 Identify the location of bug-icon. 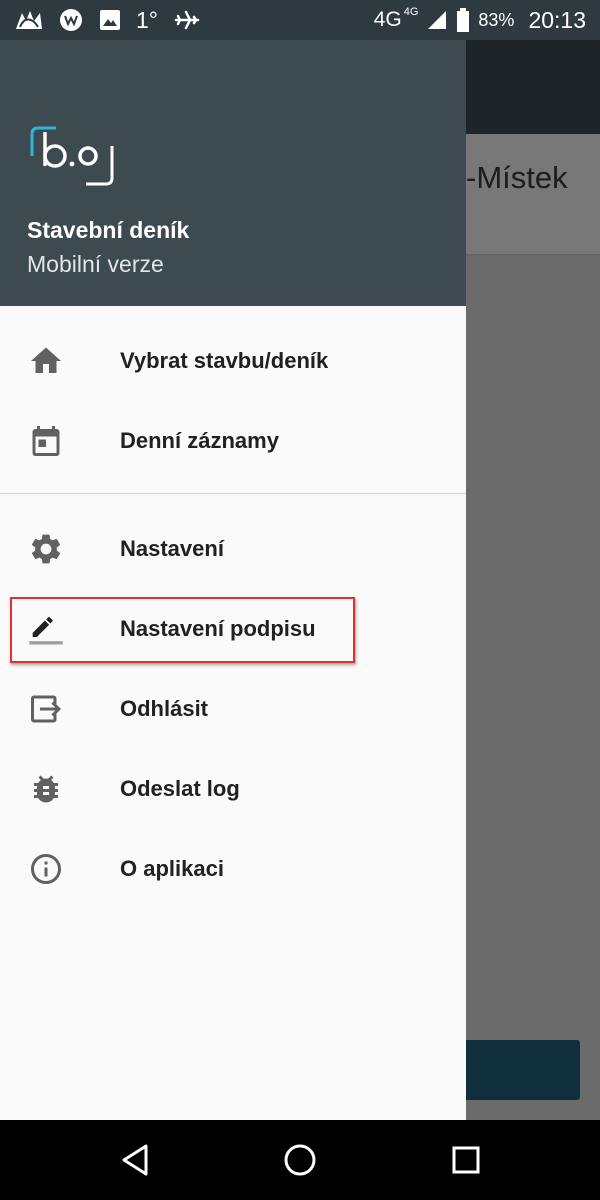
(46, 789).